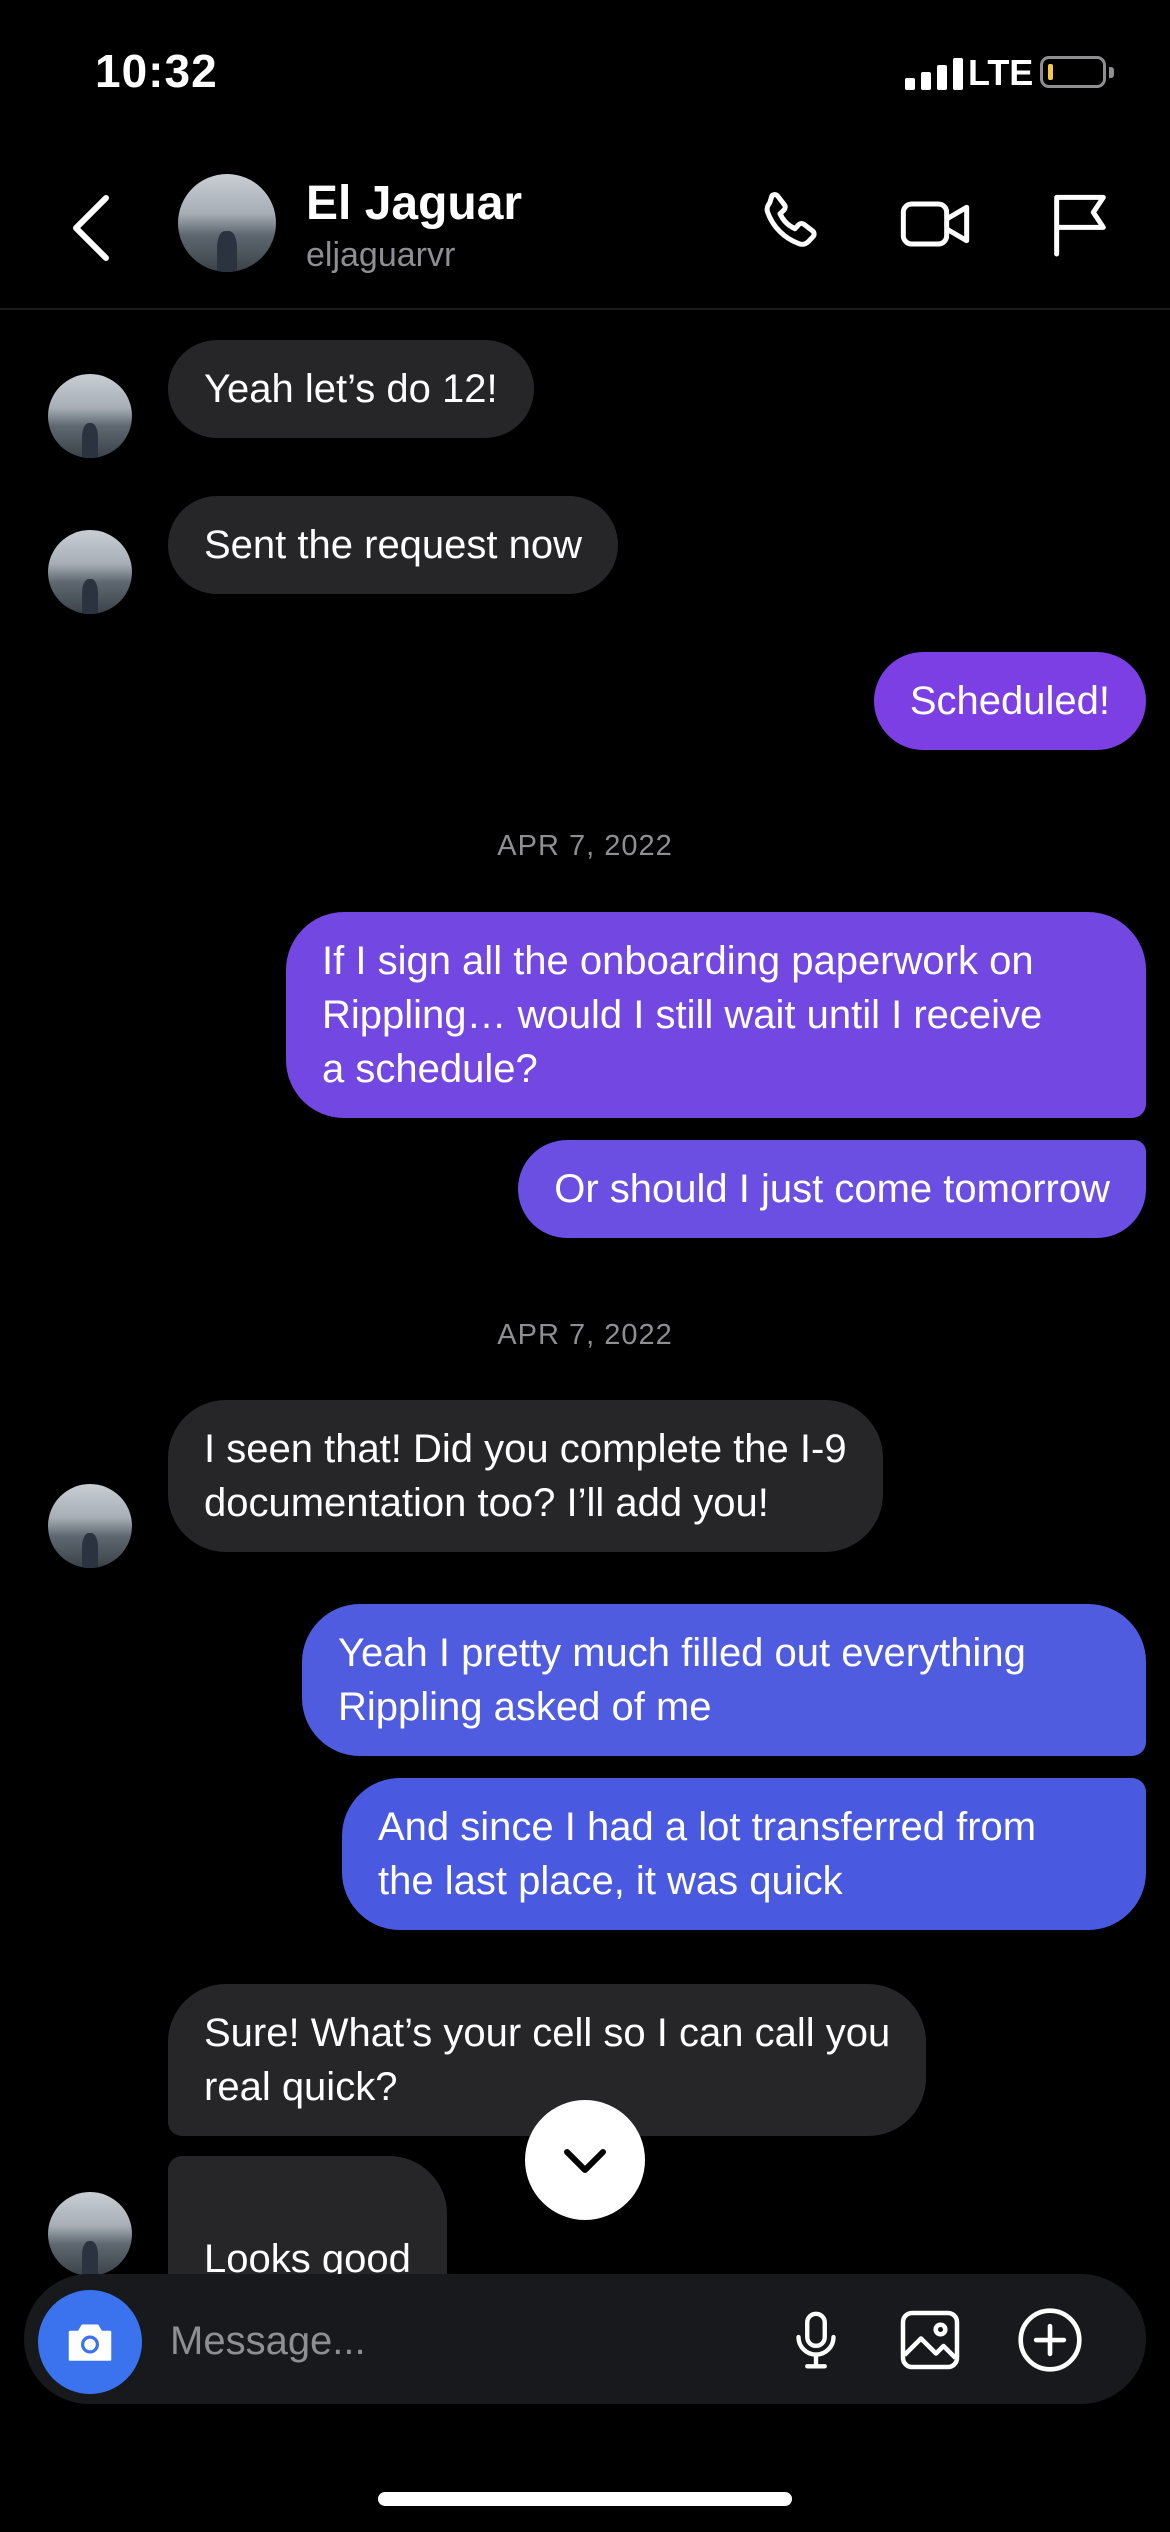  Describe the element at coordinates (1001, 72) in the screenshot. I see `network-label: LTE` at that location.